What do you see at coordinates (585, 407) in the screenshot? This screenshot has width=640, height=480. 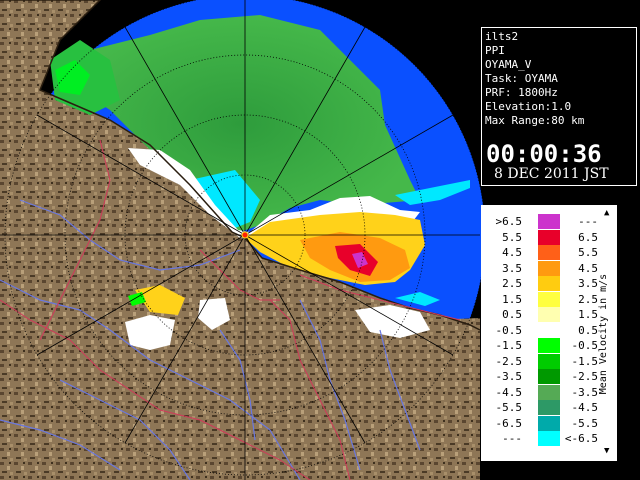 I see `legend-row-upper-bound: -4.5` at bounding box center [585, 407].